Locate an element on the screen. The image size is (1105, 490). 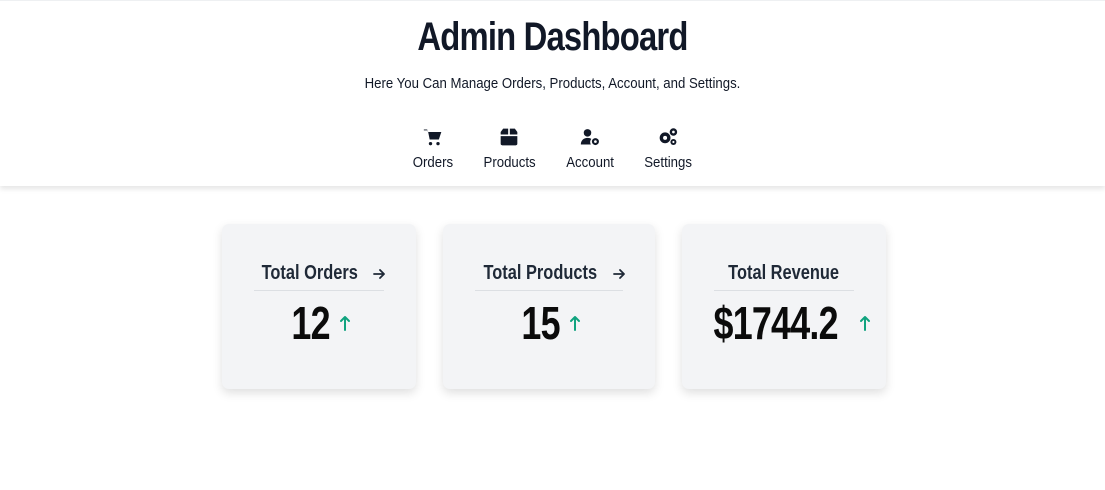
card-title: Total Revenue is located at coordinates (784, 273).